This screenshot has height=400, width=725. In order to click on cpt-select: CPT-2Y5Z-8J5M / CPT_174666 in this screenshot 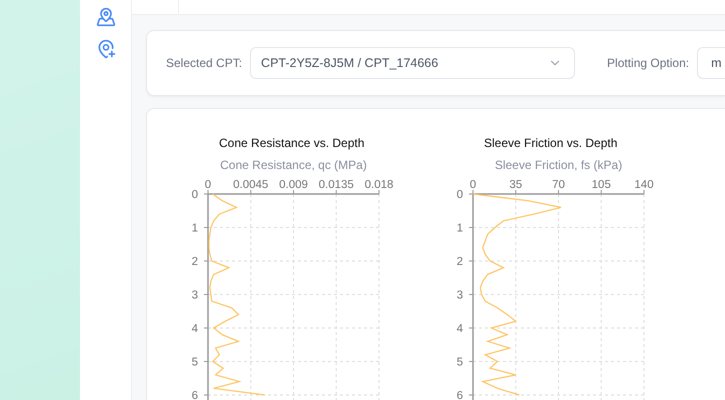, I will do `click(413, 63)`.